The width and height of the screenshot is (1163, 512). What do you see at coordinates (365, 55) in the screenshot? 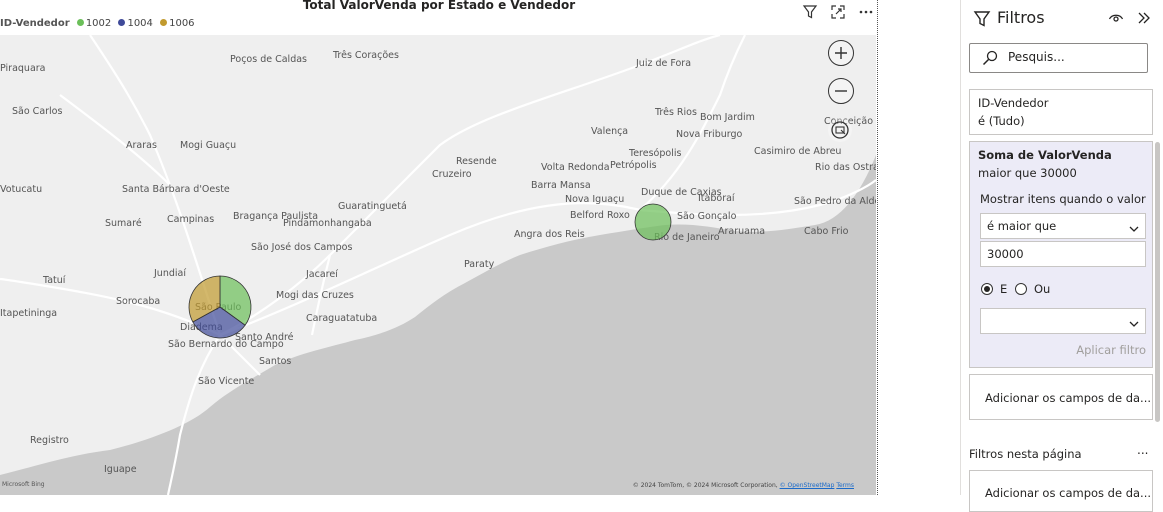
I see `place-label: Três Corações` at bounding box center [365, 55].